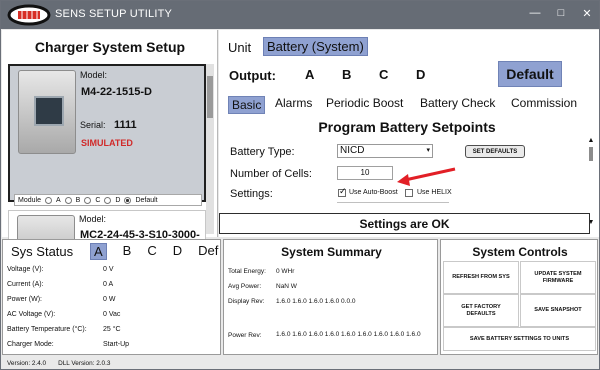  What do you see at coordinates (117, 200) in the screenshot?
I see `module-option-d: D` at bounding box center [117, 200].